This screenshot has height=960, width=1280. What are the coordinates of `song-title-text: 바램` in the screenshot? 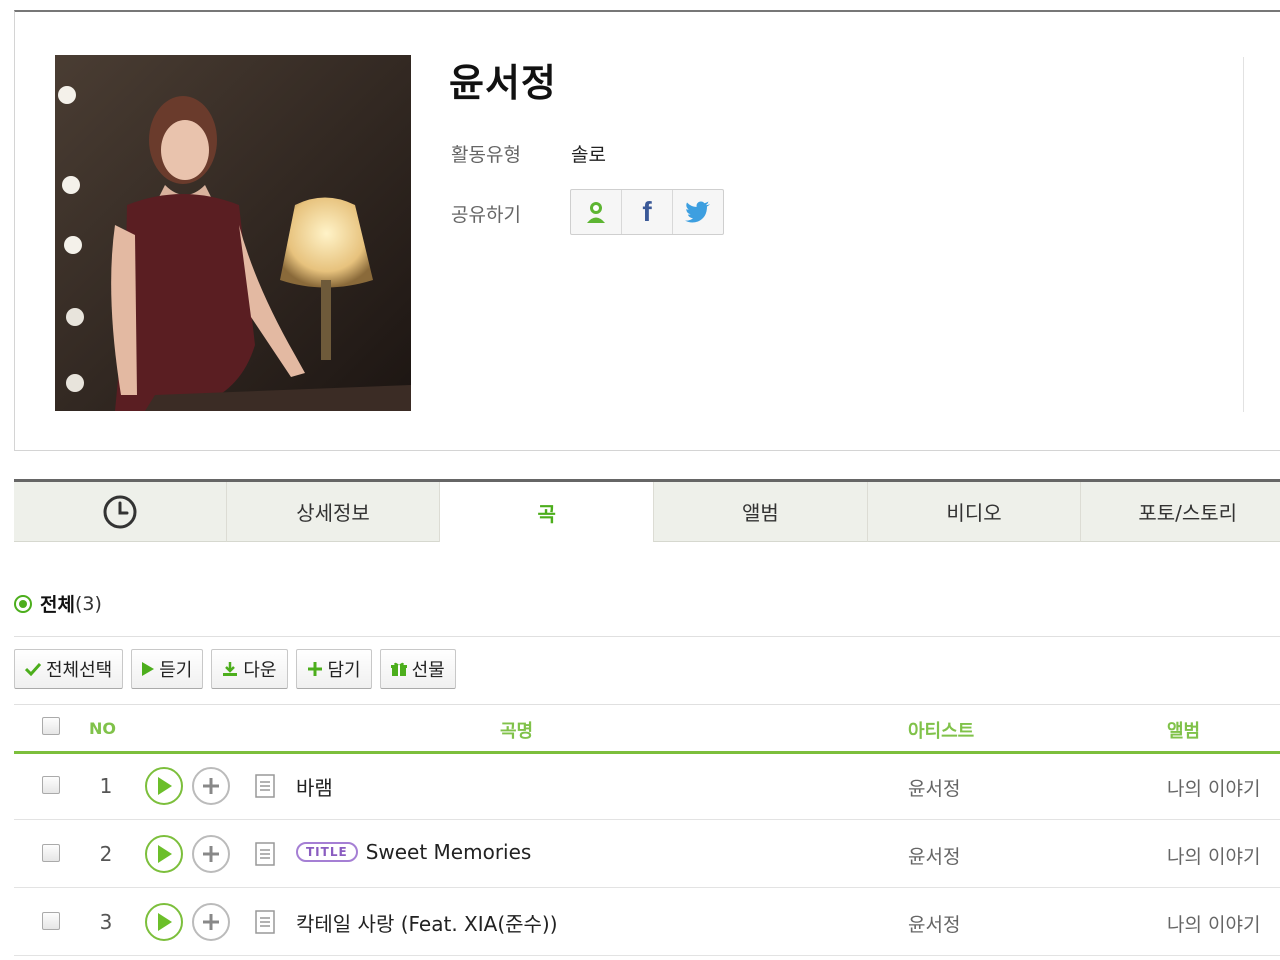 It's located at (314, 788).